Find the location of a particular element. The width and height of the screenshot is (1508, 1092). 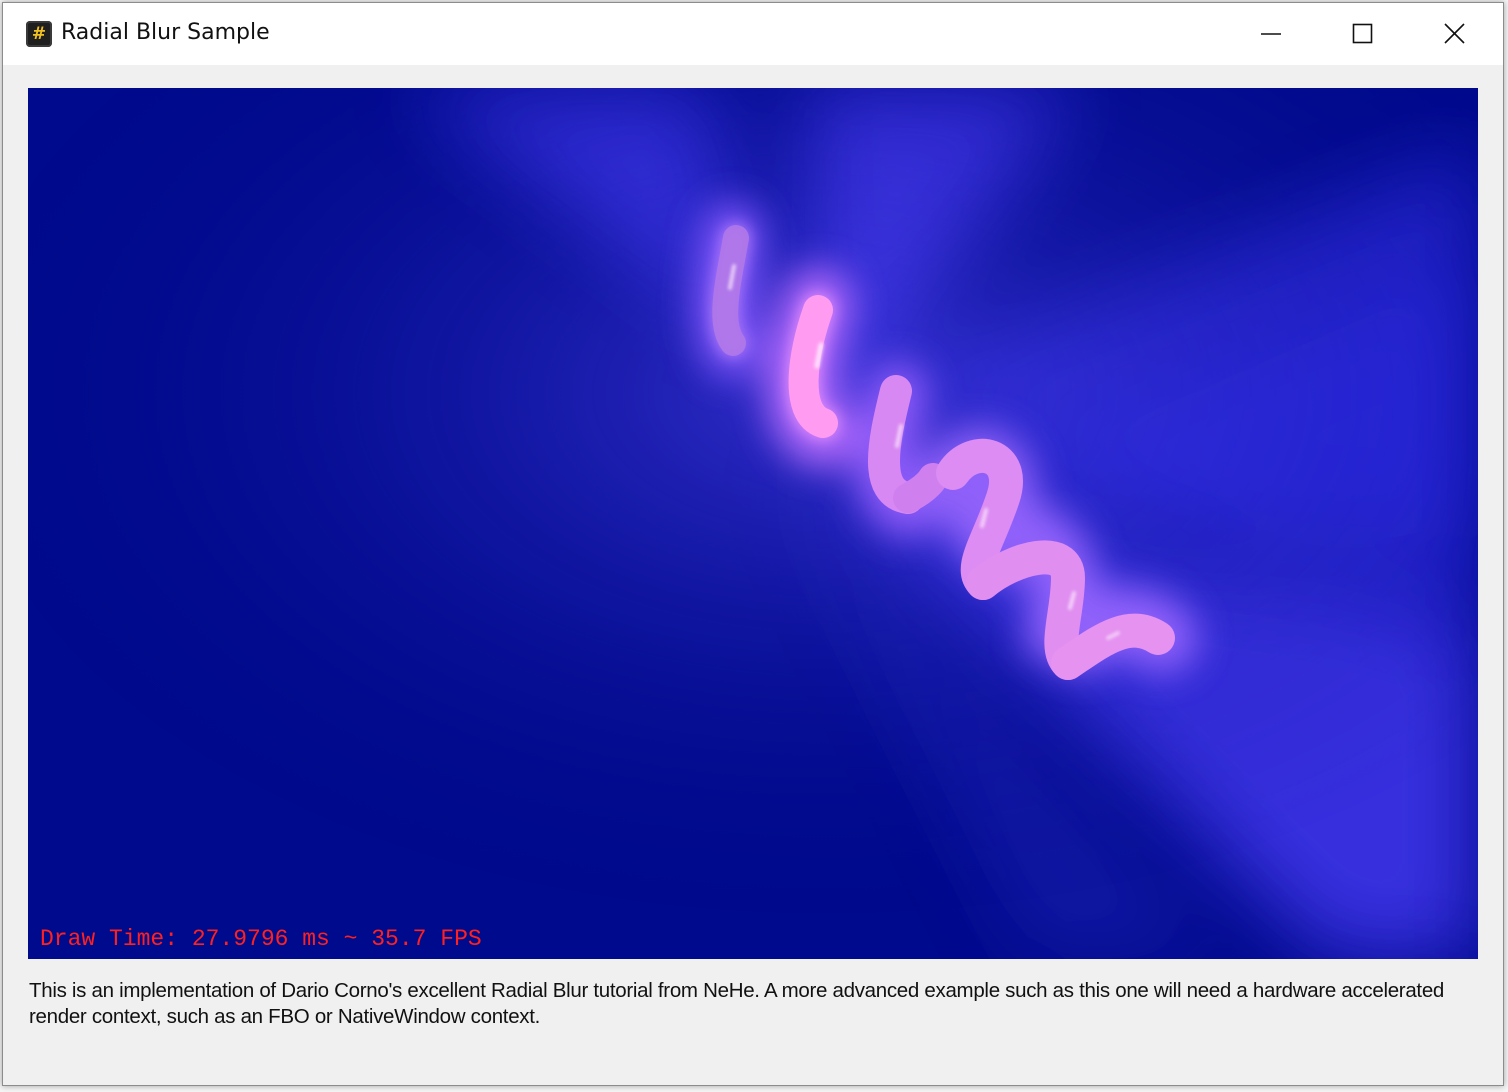

fps-readout: Draw Time: 27.9796 ms ~ 35.7 FPS is located at coordinates (261, 939).